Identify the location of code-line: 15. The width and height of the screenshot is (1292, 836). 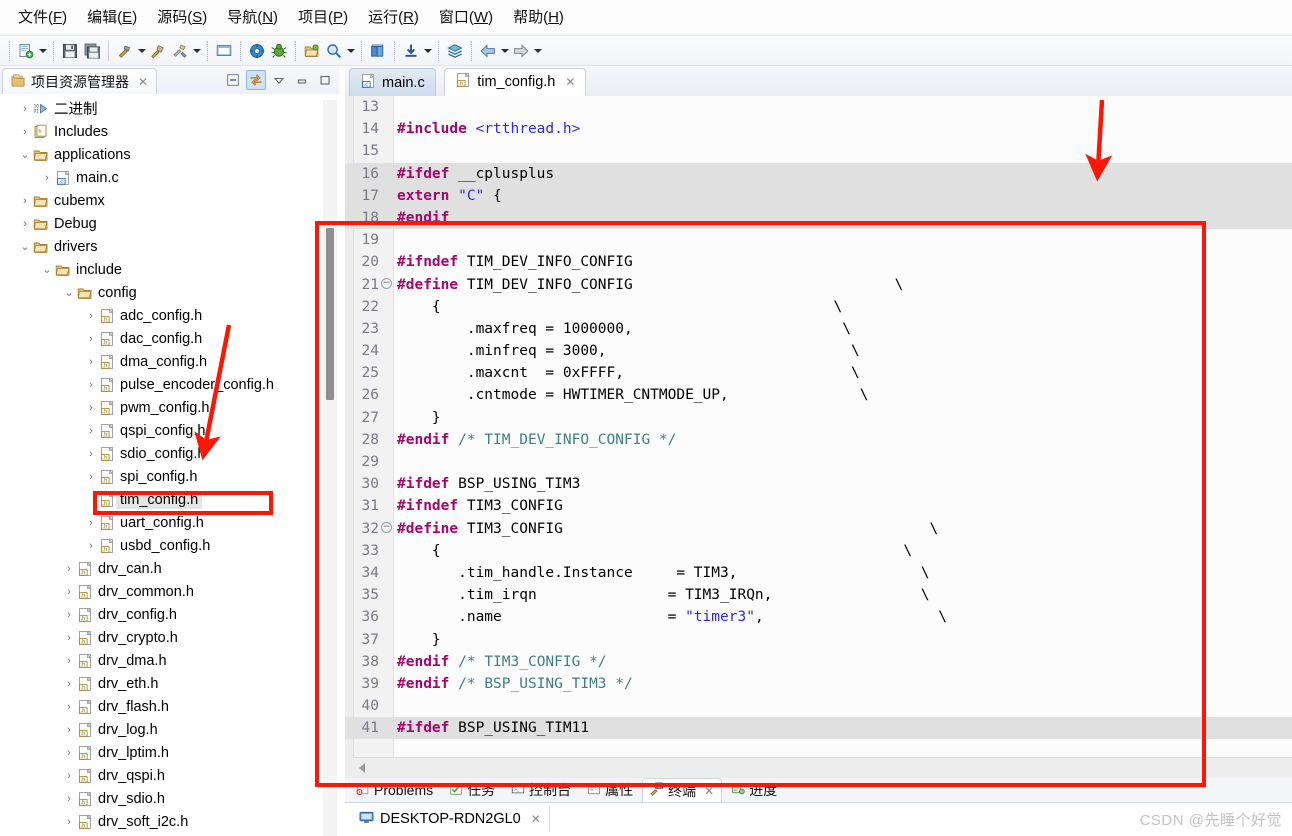
(818, 151).